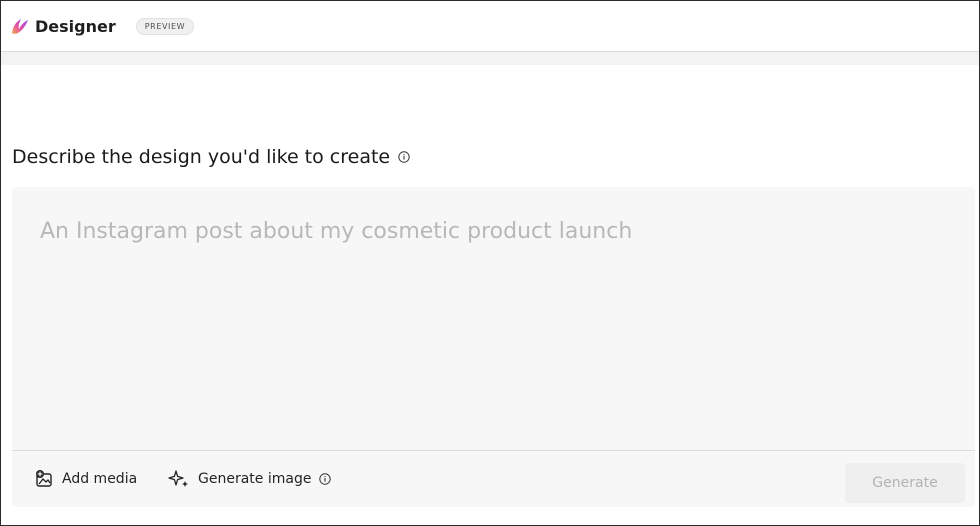  What do you see at coordinates (490, 58) in the screenshot?
I see `header-subbar` at bounding box center [490, 58].